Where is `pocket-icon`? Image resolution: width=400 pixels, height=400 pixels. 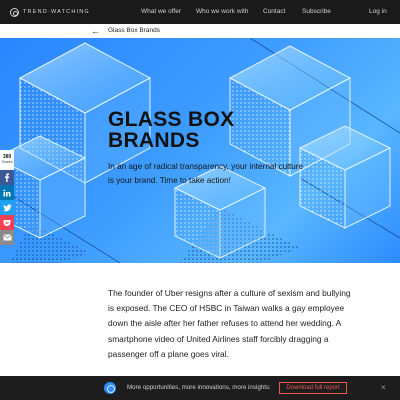
pocket-icon is located at coordinates (7, 222).